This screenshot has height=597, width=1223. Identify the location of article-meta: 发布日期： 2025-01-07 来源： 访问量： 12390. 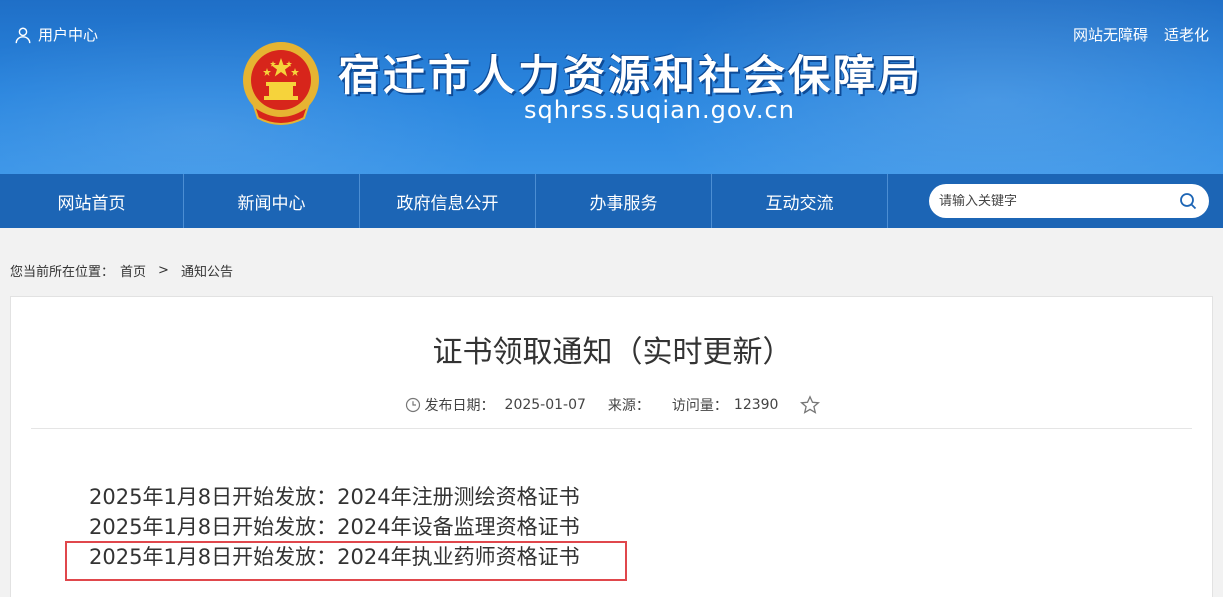
(612, 405).